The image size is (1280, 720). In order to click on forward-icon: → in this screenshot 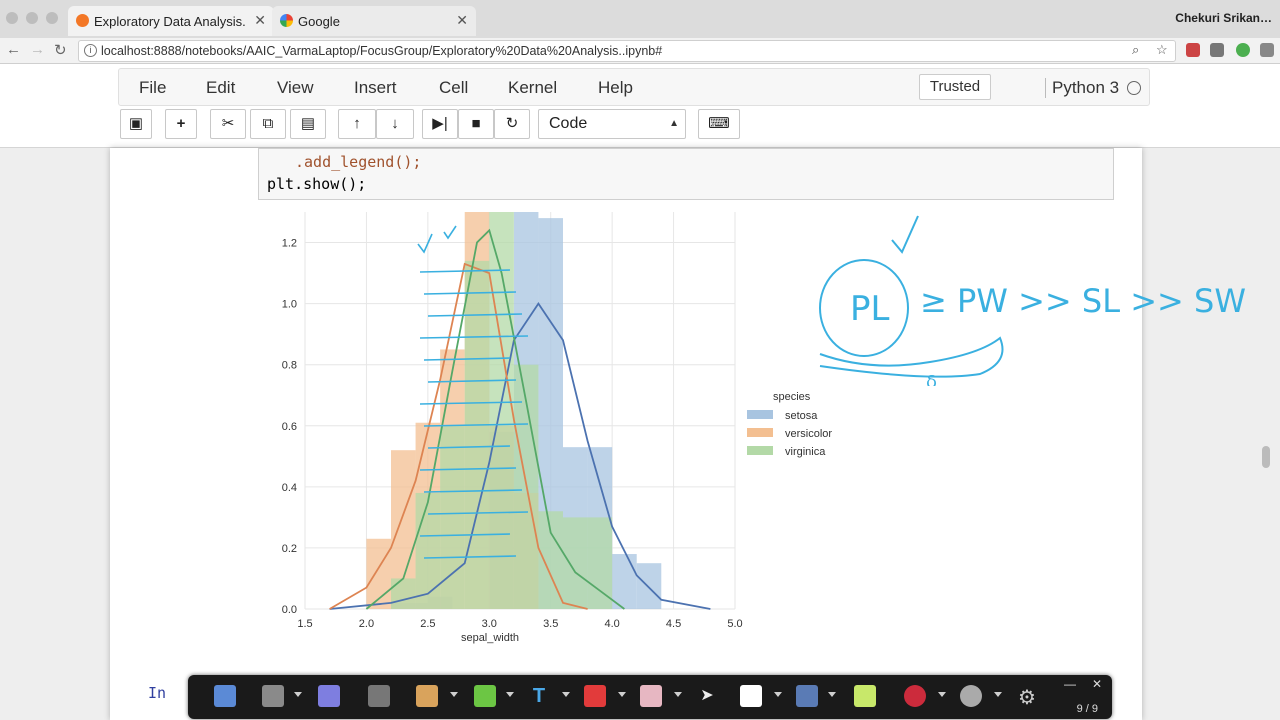, I will do `click(37, 49)`.